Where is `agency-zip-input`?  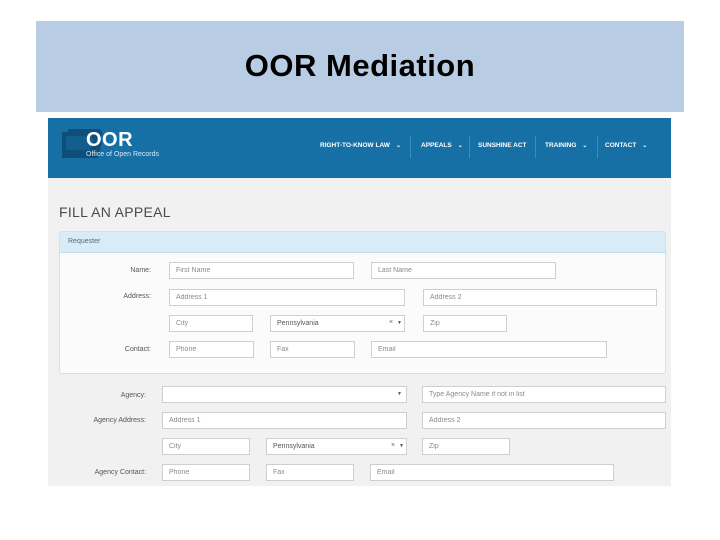 agency-zip-input is located at coordinates (466, 446).